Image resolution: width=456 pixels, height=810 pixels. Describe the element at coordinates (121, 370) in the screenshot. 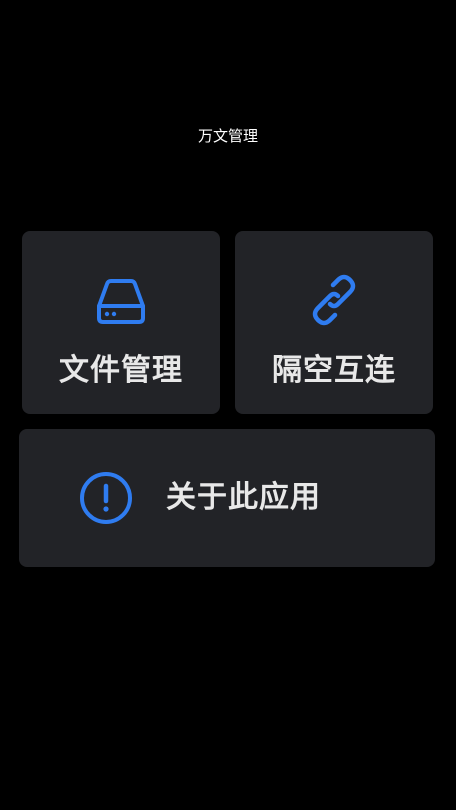

I see `file-manager-label: 文件管理` at that location.